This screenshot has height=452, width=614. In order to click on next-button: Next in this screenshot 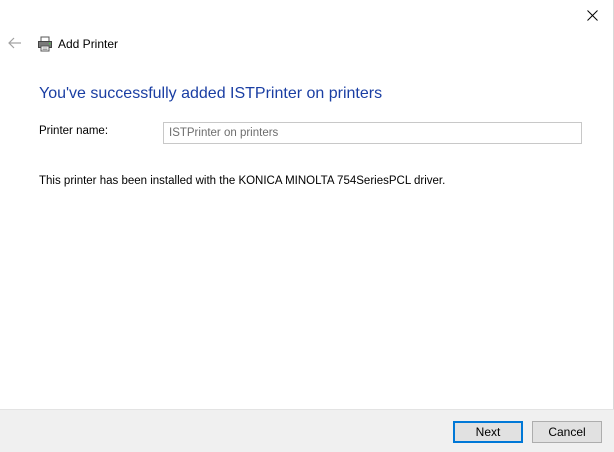, I will do `click(488, 432)`.